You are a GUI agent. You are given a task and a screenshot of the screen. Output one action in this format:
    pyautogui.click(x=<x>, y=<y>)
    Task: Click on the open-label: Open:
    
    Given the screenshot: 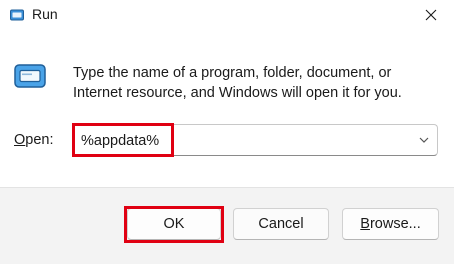 What is the action you would take?
    pyautogui.click(x=34, y=140)
    